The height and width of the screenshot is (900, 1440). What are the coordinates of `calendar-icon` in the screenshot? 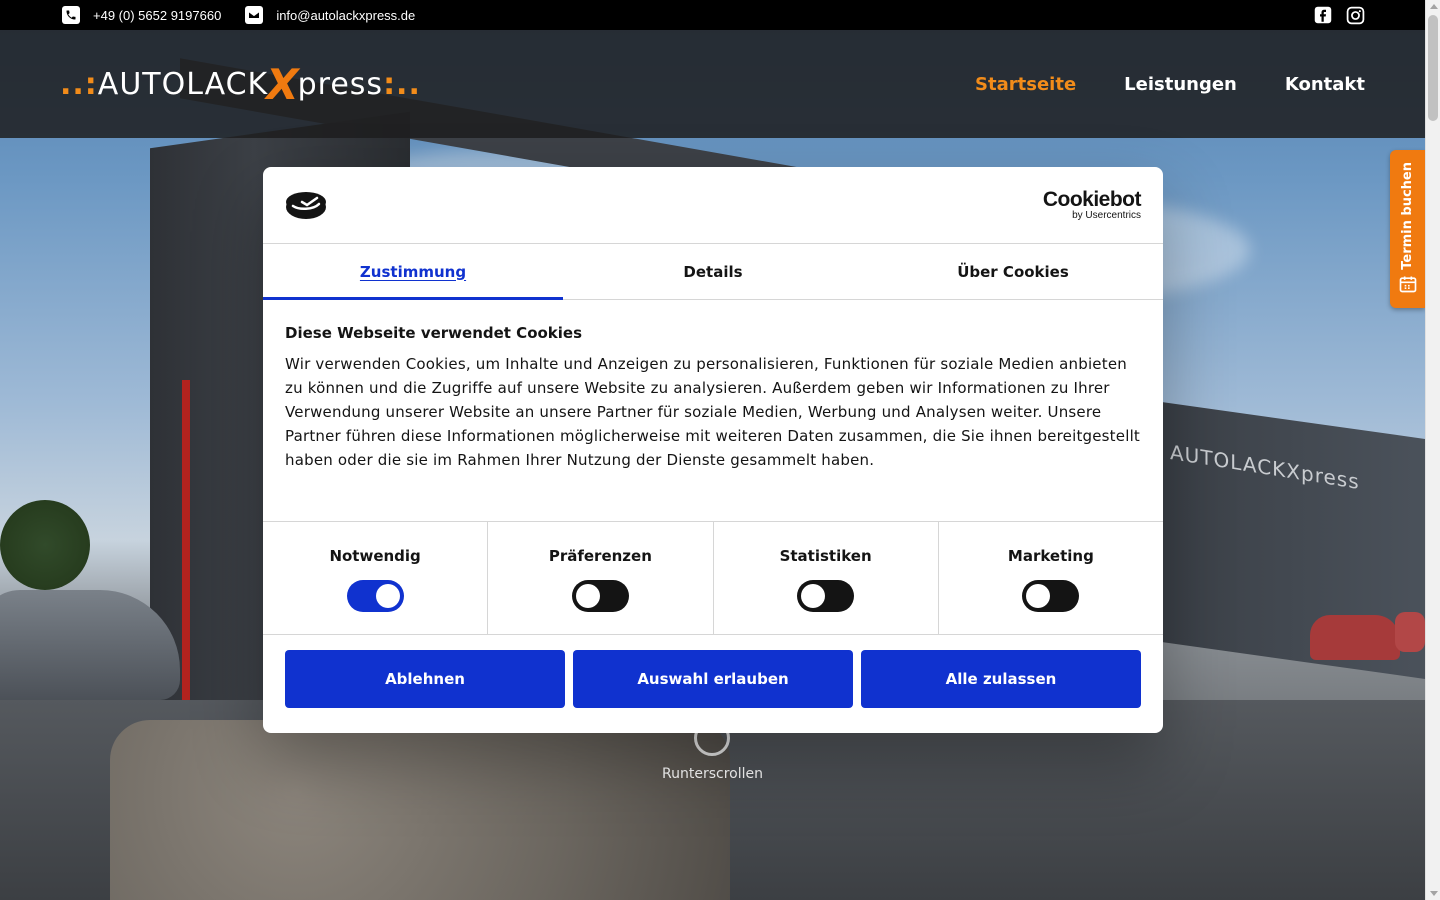 It's located at (1408, 286).